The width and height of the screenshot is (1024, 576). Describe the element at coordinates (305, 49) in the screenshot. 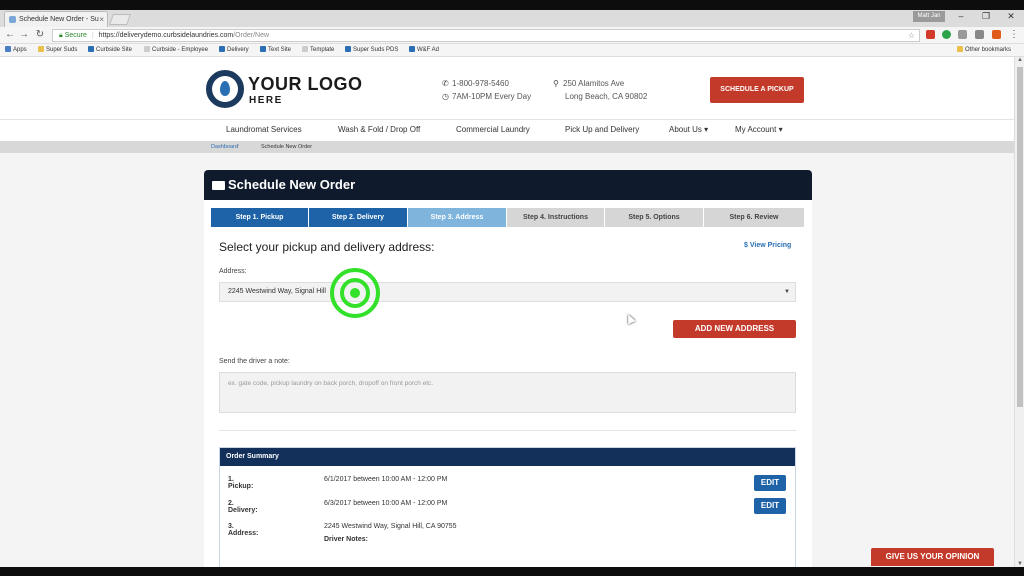

I see `page-icon` at that location.